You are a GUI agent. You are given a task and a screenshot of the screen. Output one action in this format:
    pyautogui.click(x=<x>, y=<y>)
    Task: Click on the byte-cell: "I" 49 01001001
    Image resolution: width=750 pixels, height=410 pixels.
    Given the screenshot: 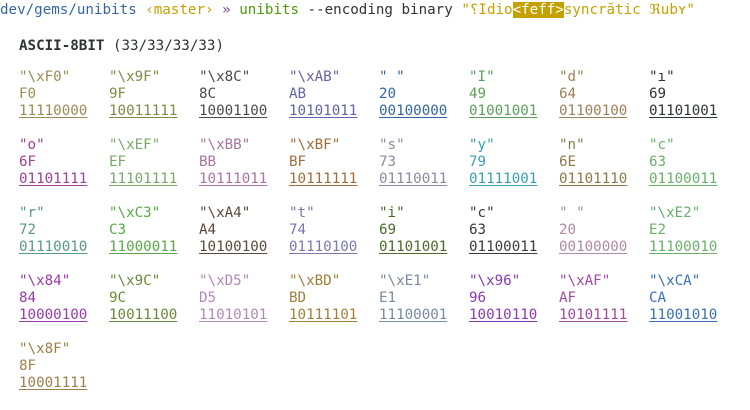 What is the action you would take?
    pyautogui.click(x=514, y=103)
    